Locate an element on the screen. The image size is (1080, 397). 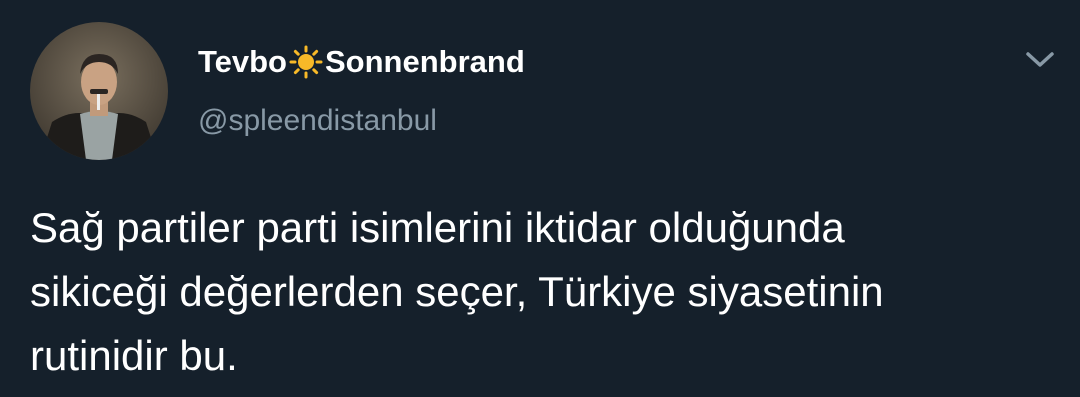
author-name: Tevbo Sonnenbrand is located at coordinates (361, 62).